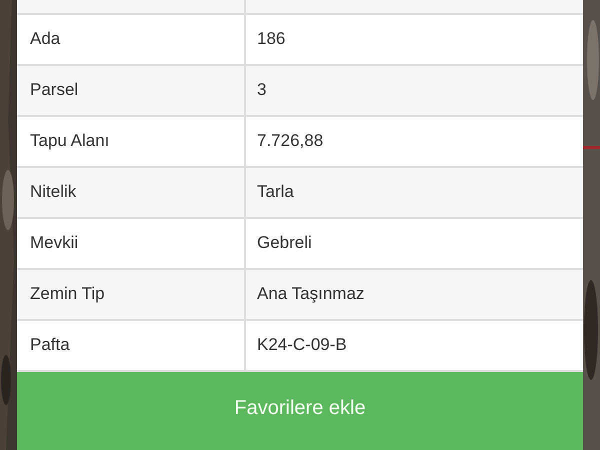 Image resolution: width=600 pixels, height=450 pixels. Describe the element at coordinates (131, 192) in the screenshot. I see `table-cell: Nitelik` at that location.